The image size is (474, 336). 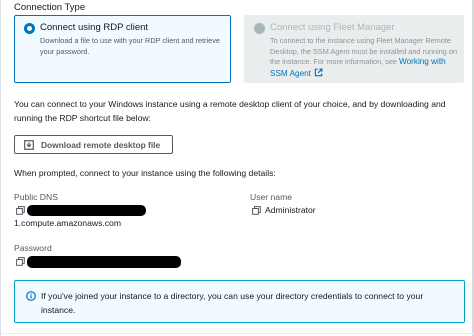 What do you see at coordinates (290, 210) in the screenshot?
I see `user-name-value: Administrator` at bounding box center [290, 210].